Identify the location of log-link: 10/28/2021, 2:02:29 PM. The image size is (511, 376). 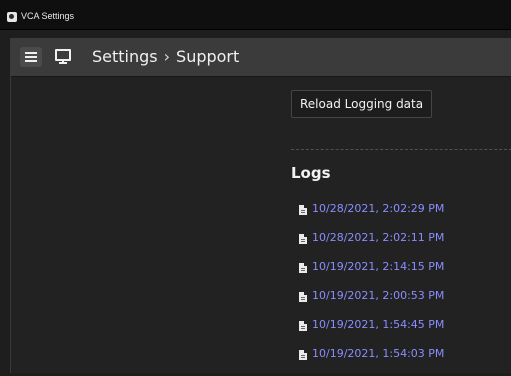
(378, 208).